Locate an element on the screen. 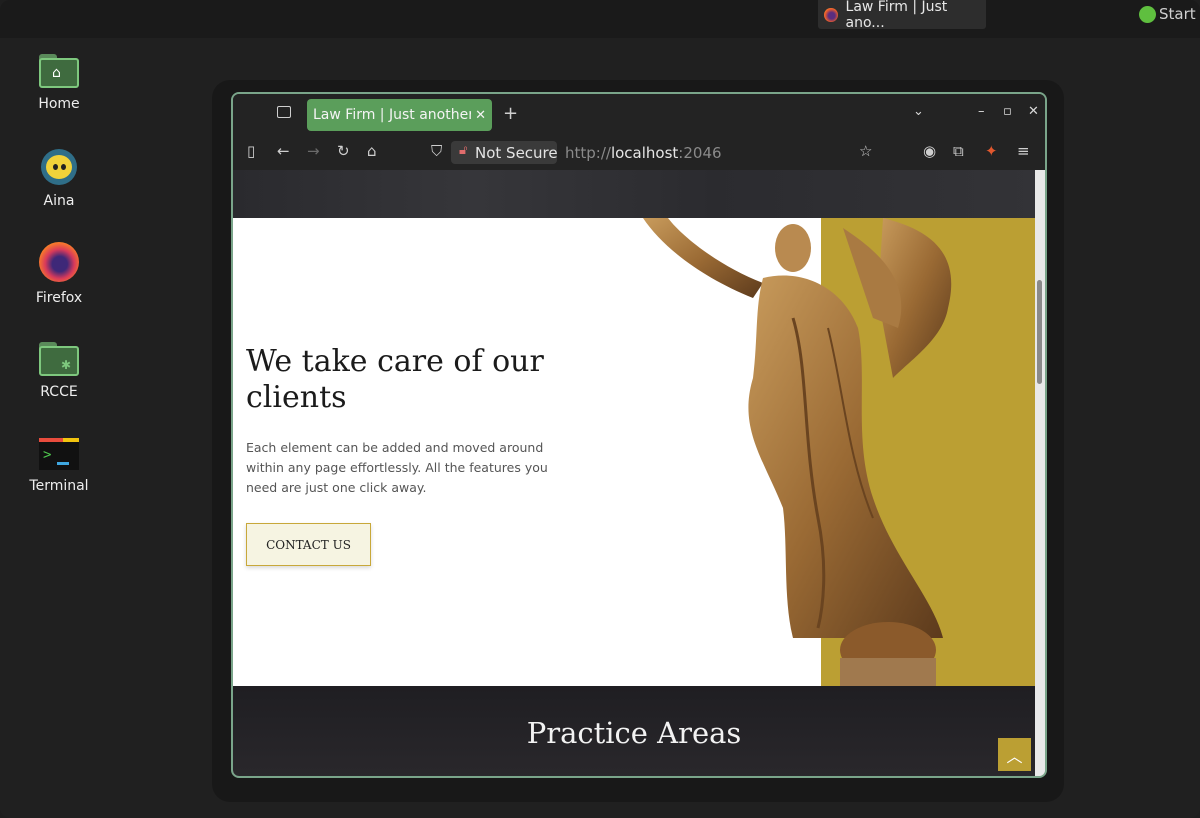 This screenshot has width=1200, height=818. chevron-down-icon: ⌄ is located at coordinates (918, 111).